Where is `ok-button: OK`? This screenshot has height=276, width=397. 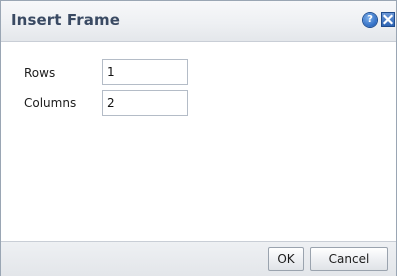
ok-button: OK is located at coordinates (286, 259).